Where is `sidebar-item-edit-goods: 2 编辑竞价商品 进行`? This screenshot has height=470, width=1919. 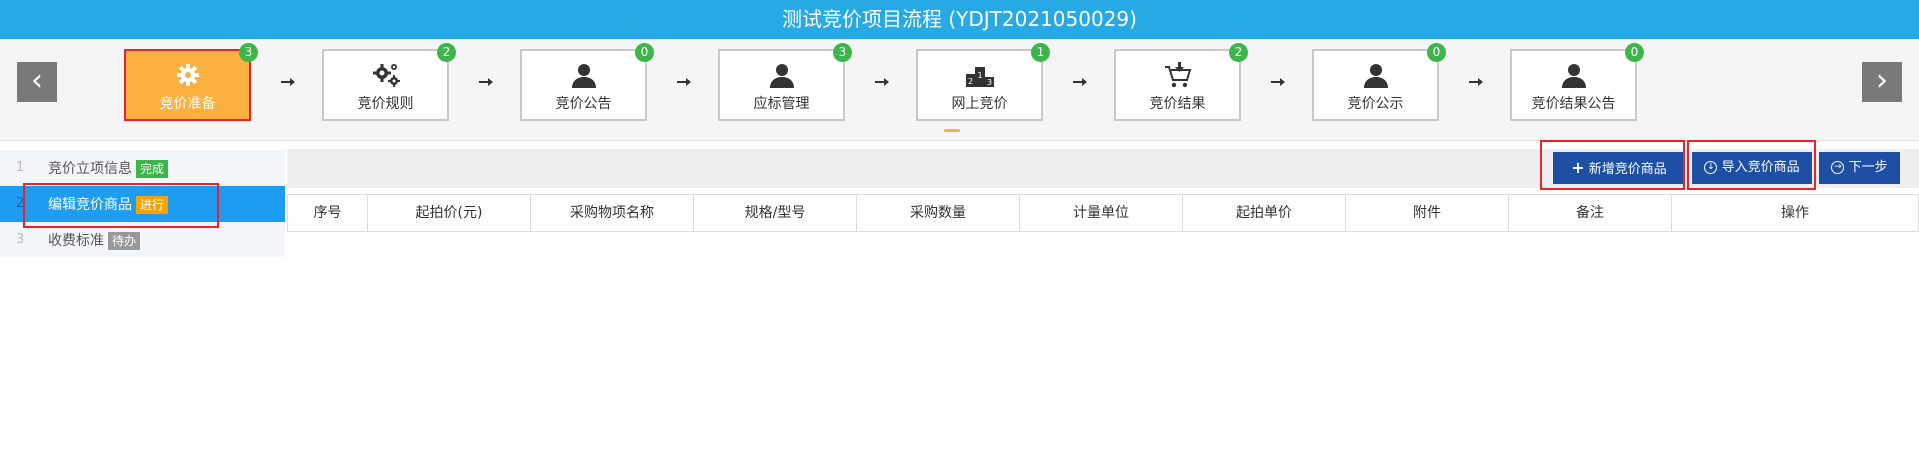 sidebar-item-edit-goods: 2 编辑竞价商品 进行 is located at coordinates (142, 204).